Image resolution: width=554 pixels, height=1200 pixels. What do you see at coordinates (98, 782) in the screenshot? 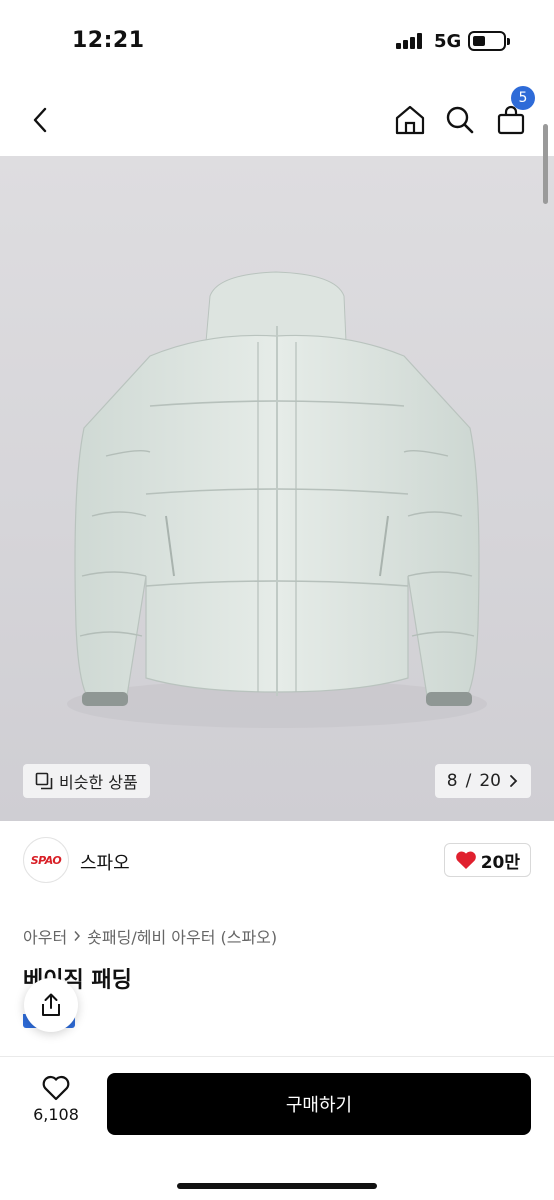
I see `similar-products-label: 비슷한 상품` at bounding box center [98, 782].